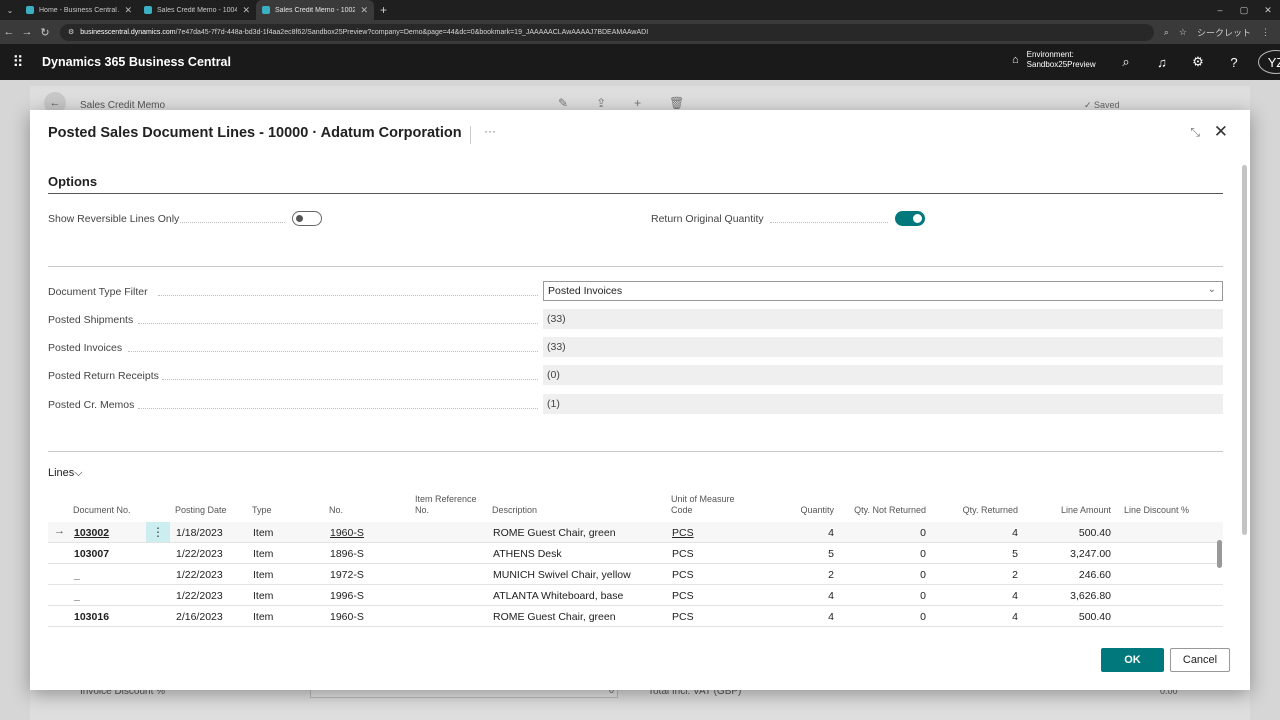  Describe the element at coordinates (876, 510) in the screenshot. I see `col-qty-not-returned: Qty. Not Returned` at that location.